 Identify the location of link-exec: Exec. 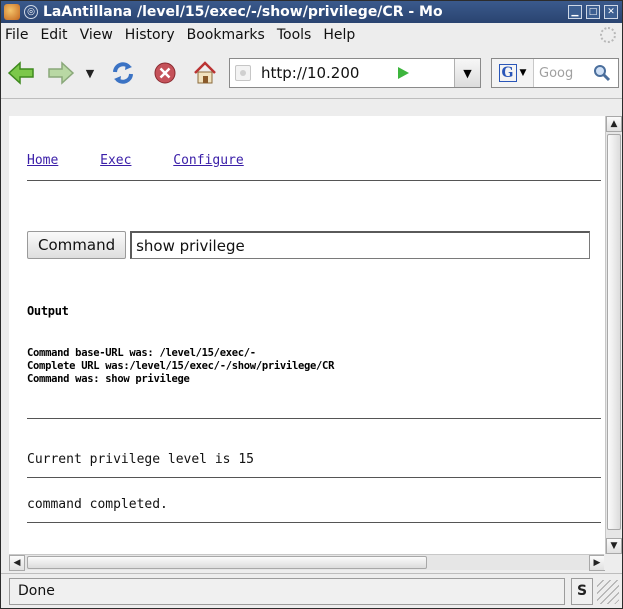
(115, 160).